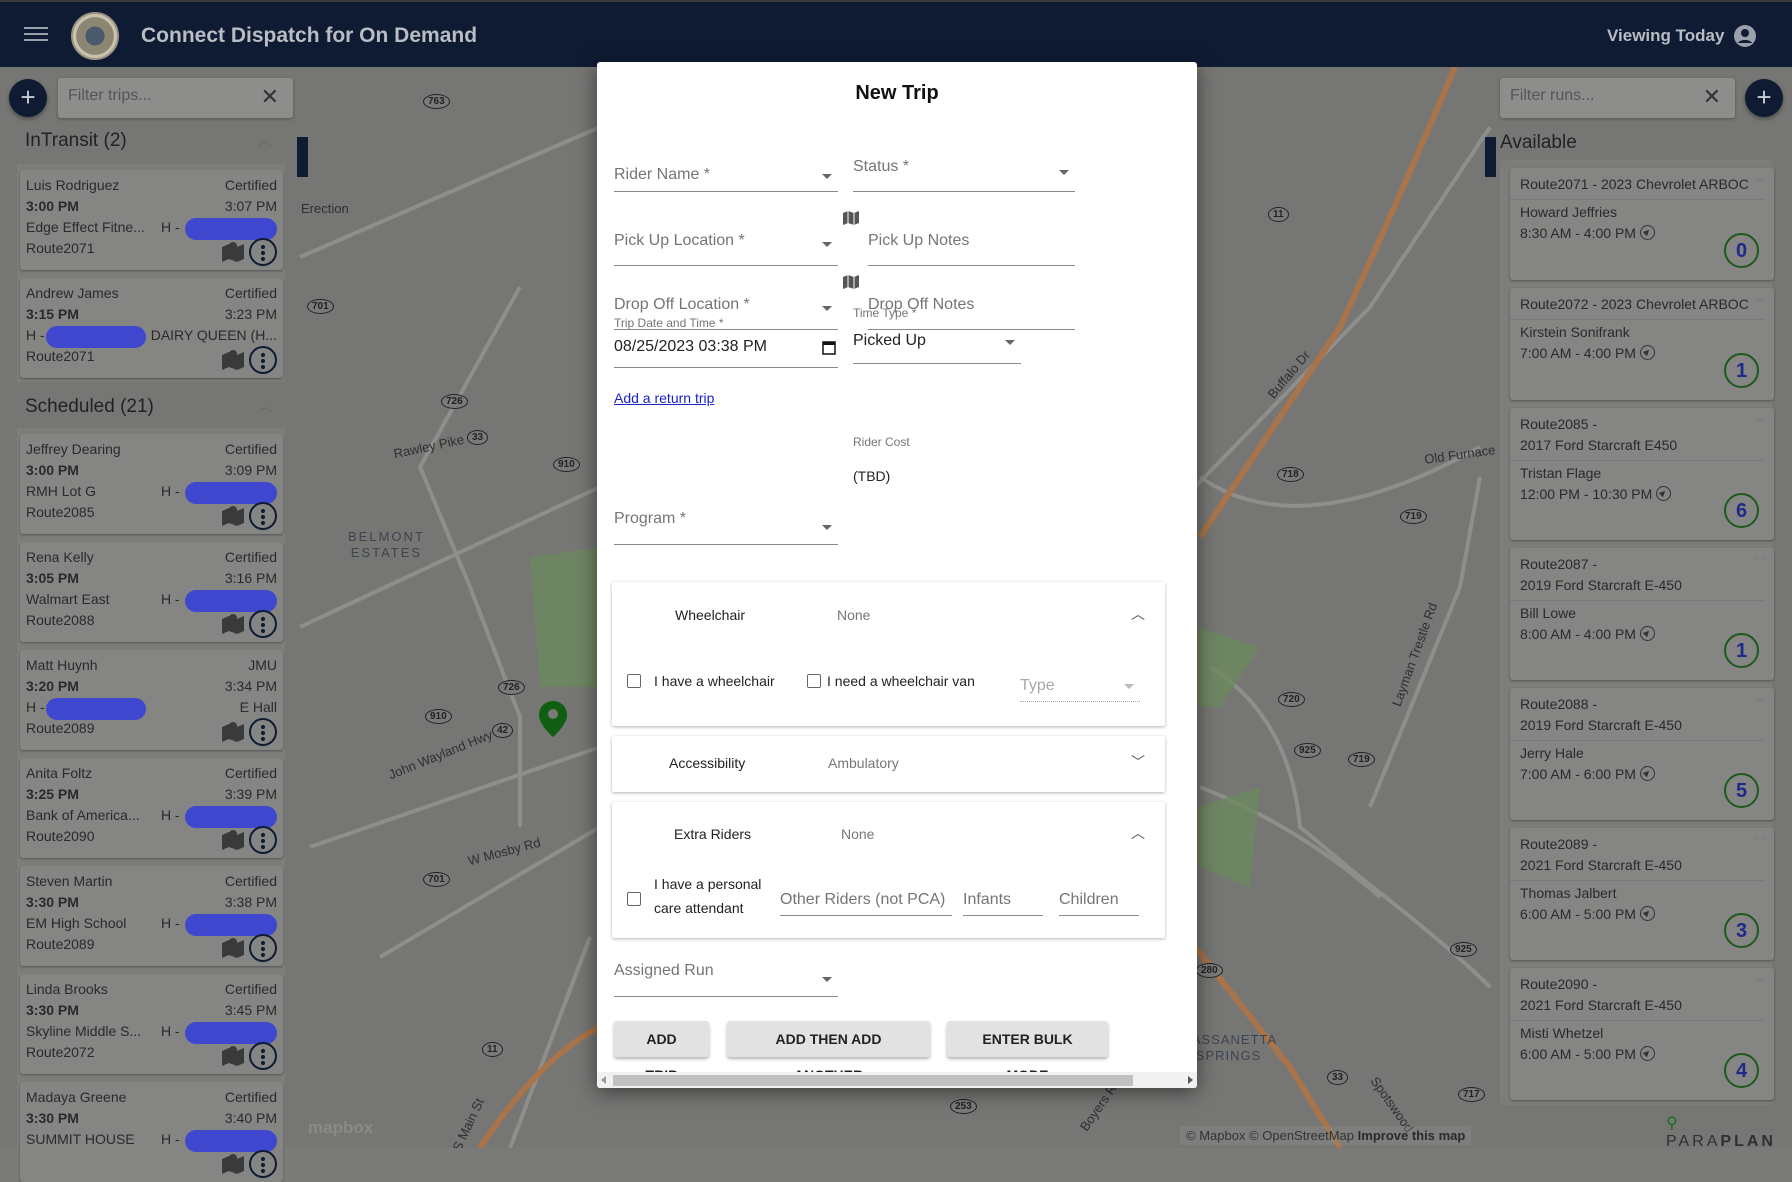  What do you see at coordinates (302, 157) in the screenshot?
I see `collapse-left-panel-handle` at bounding box center [302, 157].